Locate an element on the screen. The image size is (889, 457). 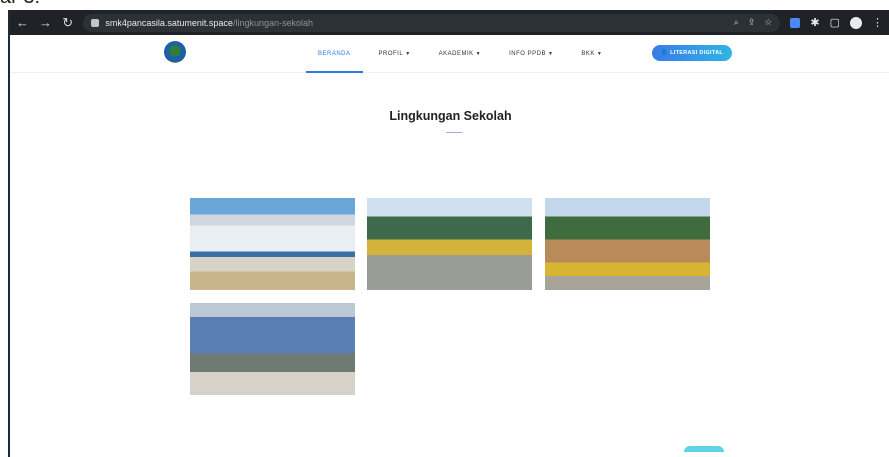
extension-icon is located at coordinates (795, 22).